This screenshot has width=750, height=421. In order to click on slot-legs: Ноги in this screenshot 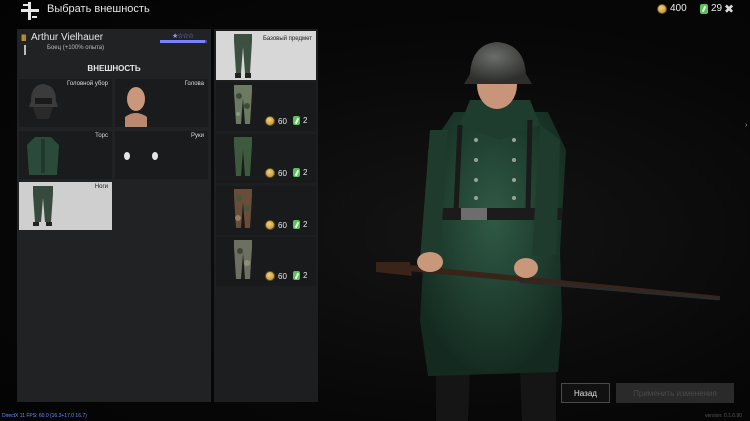, I will do `click(65, 206)`.